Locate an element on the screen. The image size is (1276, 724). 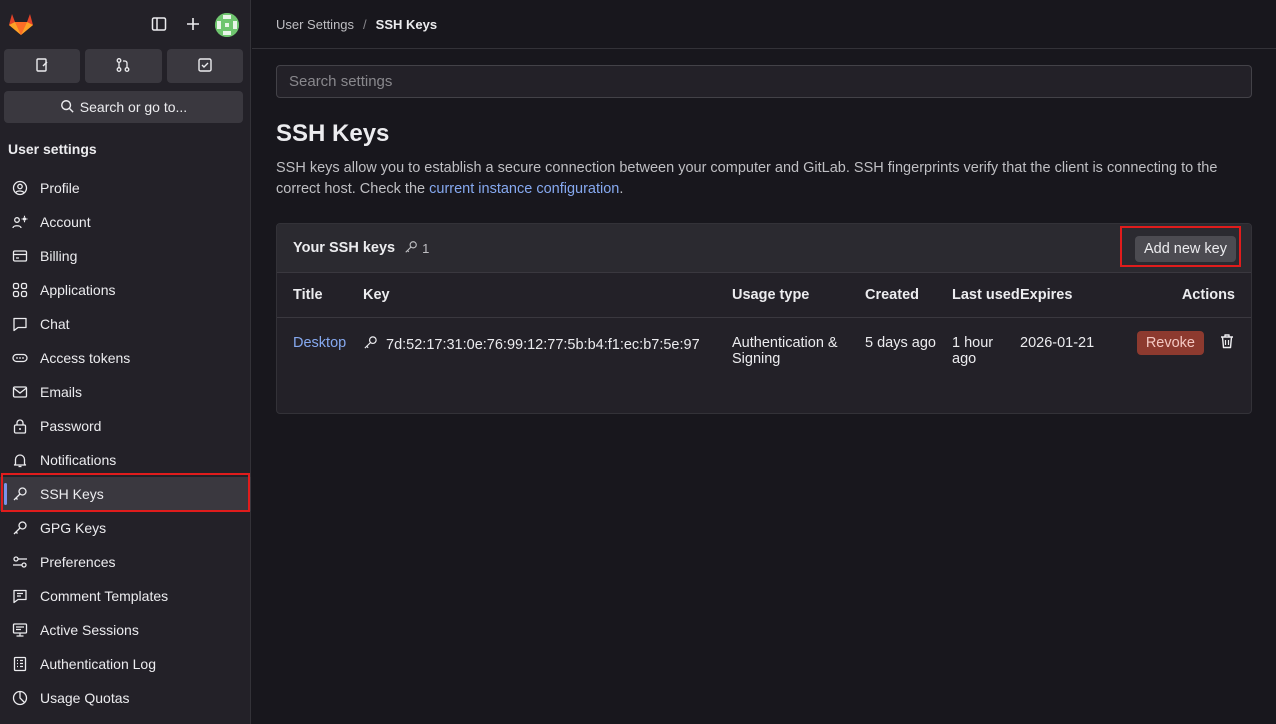
sidebar-item-authentication-log: Authentication Log is located at coordinates (125, 664).